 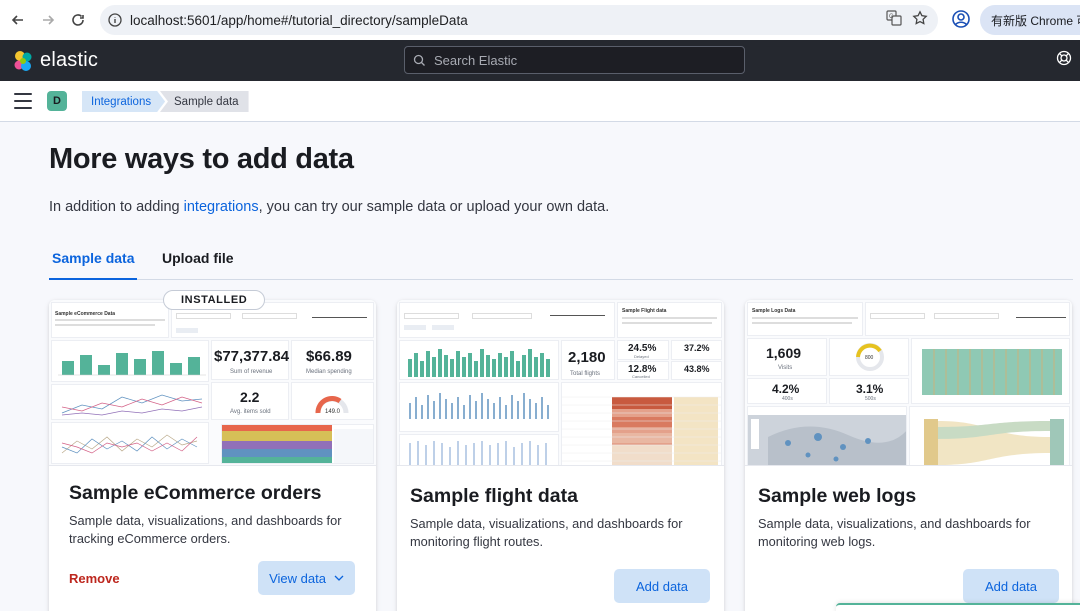 I want to click on page-title: More ways to add data, so click(x=201, y=159).